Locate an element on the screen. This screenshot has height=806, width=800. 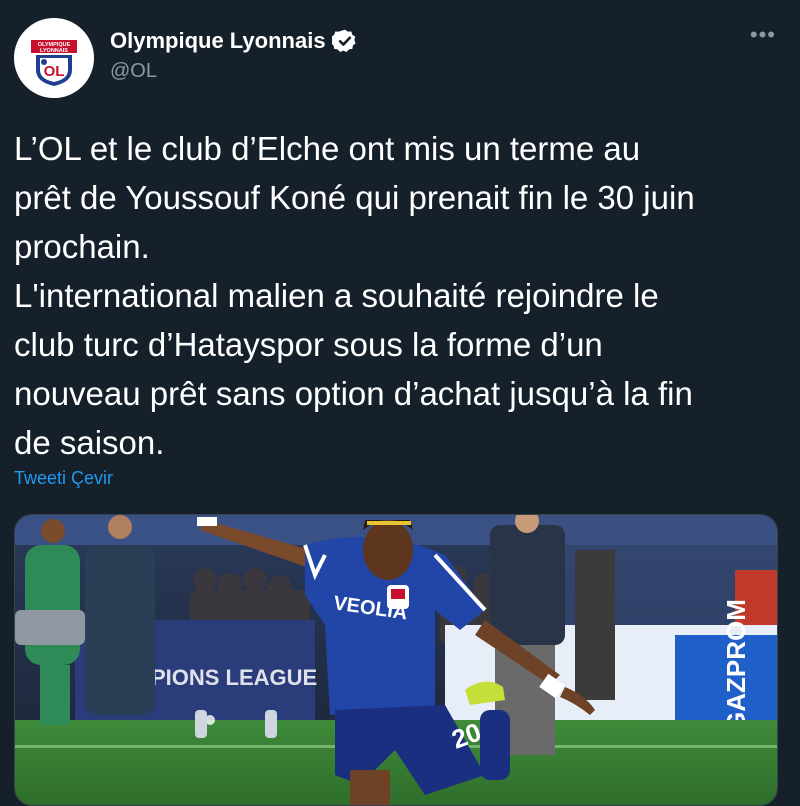
display-name: Olympique Lyonnais is located at coordinates (218, 41).